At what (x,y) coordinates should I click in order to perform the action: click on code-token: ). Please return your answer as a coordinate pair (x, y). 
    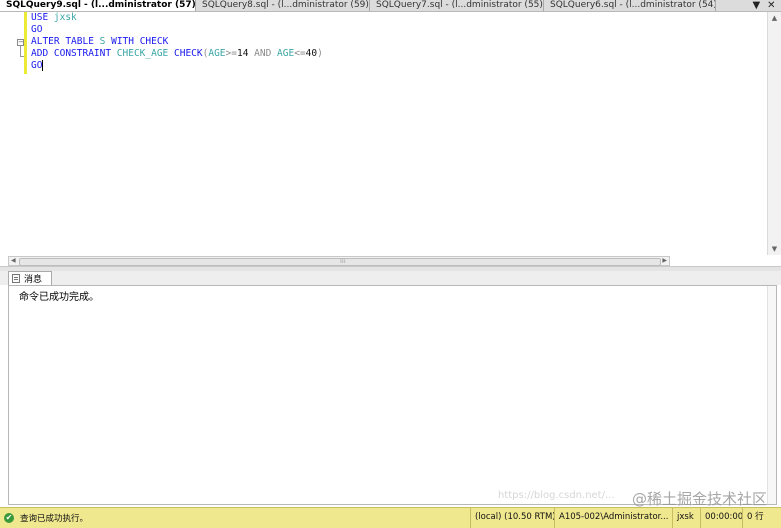
    Looking at the image, I should click on (320, 53).